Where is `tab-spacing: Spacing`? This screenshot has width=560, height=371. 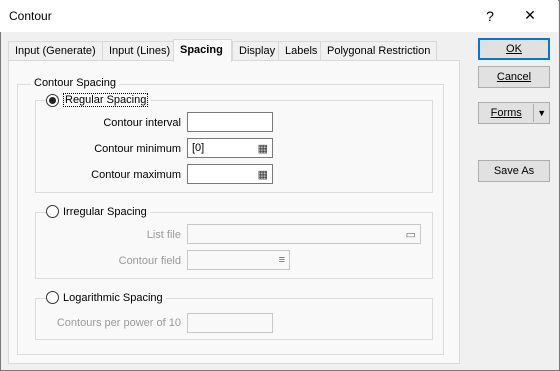
tab-spacing: Spacing is located at coordinates (202, 50).